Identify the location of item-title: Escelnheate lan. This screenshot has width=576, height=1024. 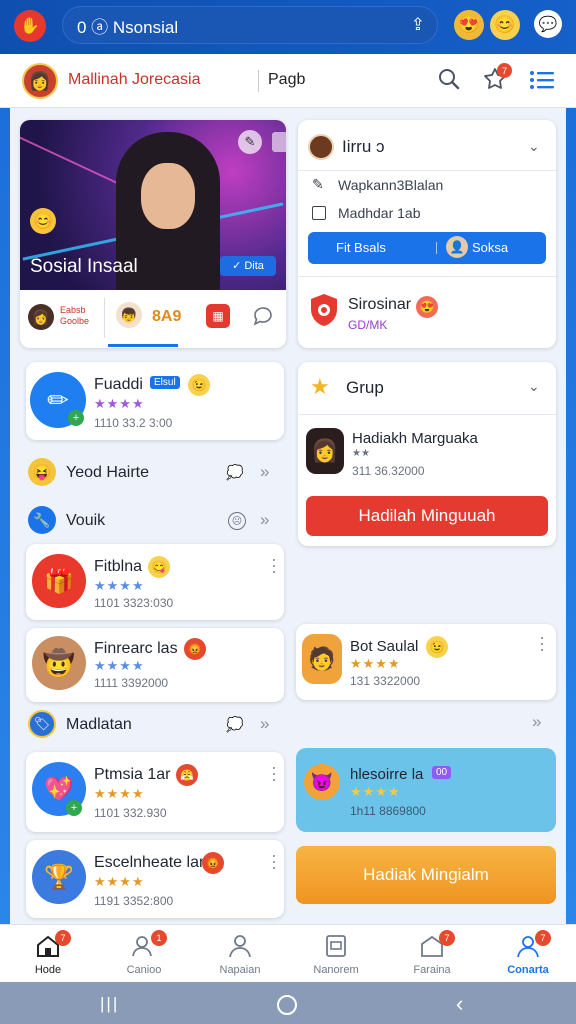
(151, 862).